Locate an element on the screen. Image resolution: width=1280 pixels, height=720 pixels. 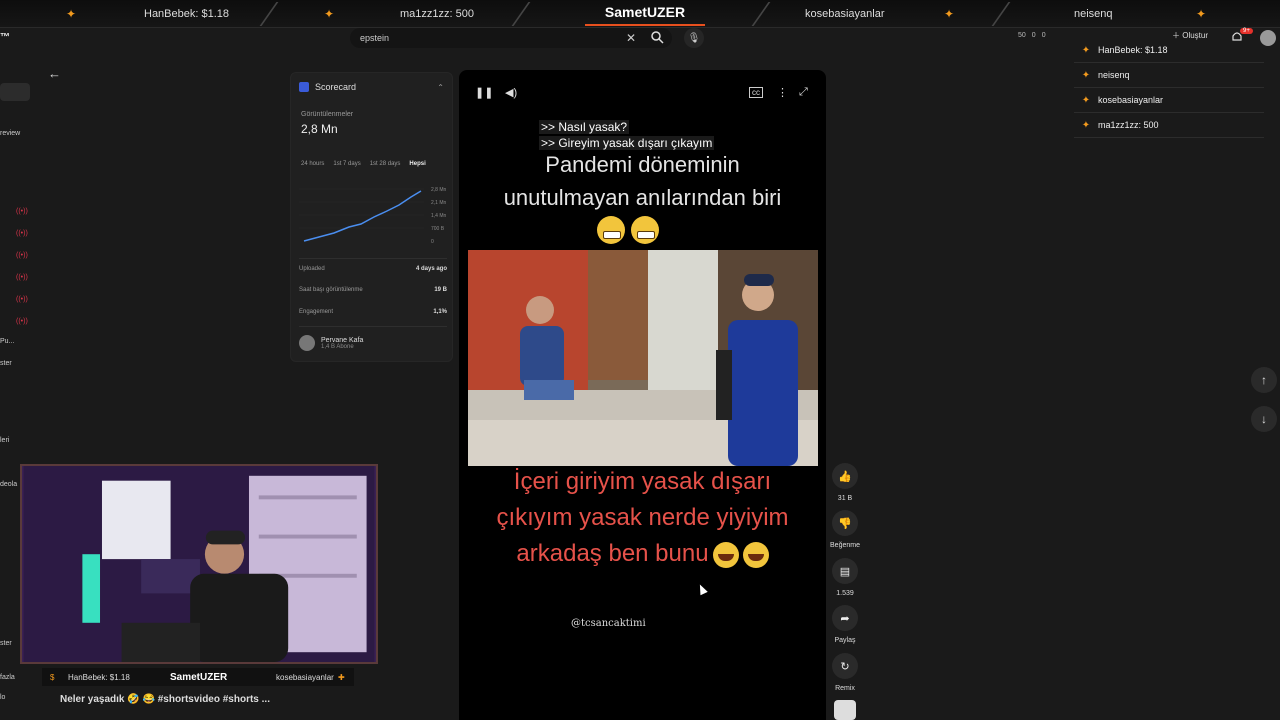
chat-name: kosebasiayanlar is located at coordinates (1131, 100).